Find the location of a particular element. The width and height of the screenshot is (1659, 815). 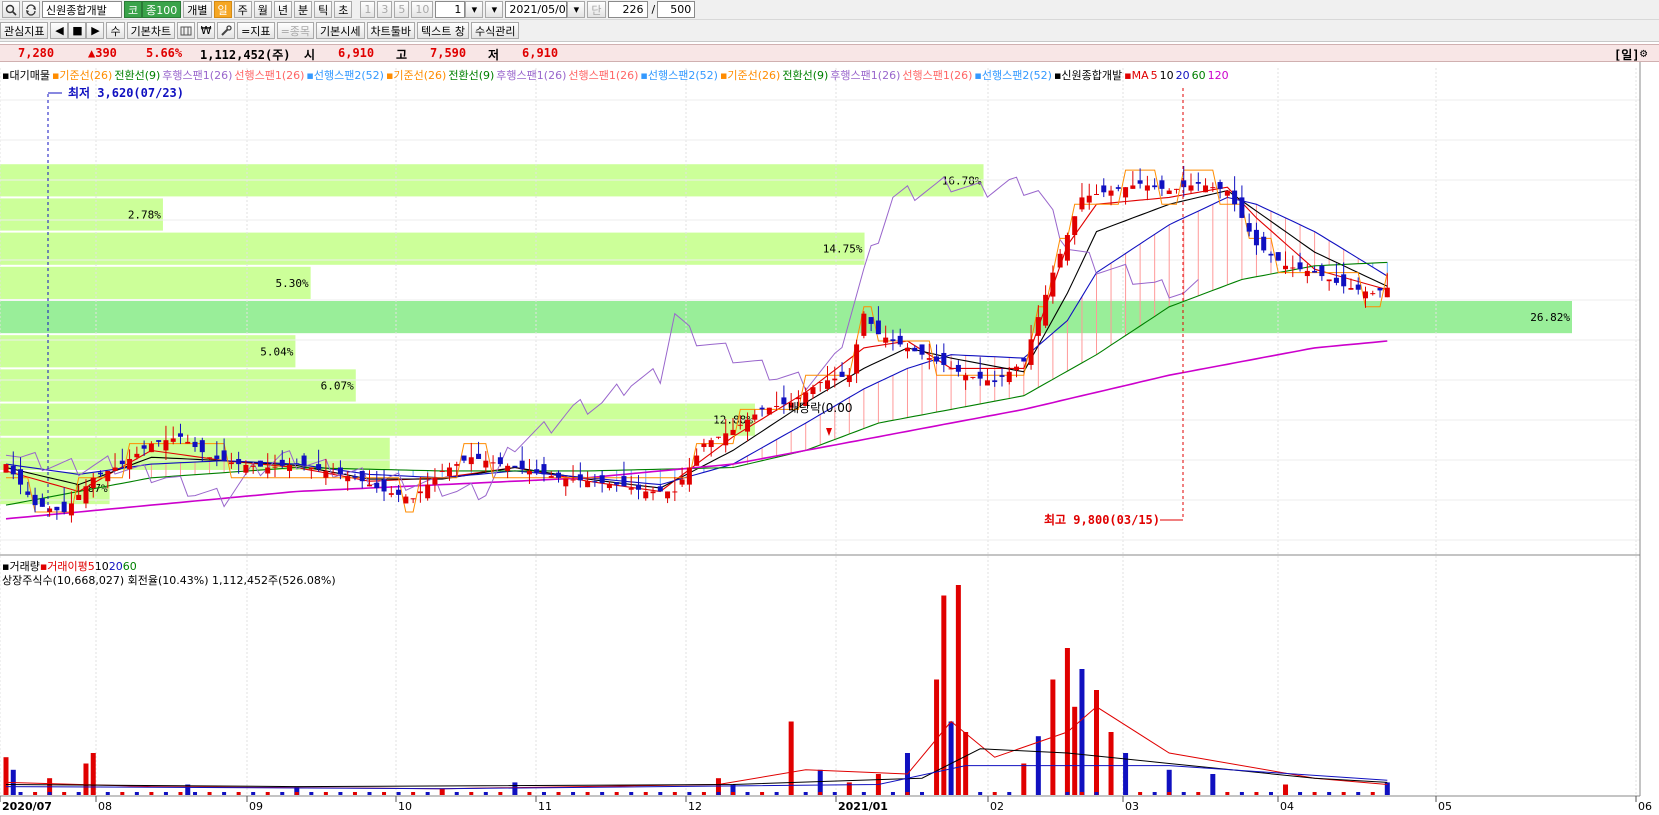

x-tick-label: 06 is located at coordinates (1645, 806).